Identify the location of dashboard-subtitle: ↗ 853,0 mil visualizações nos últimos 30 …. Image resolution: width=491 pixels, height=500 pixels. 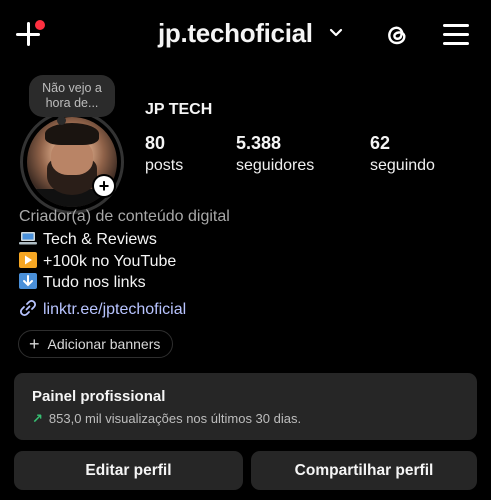
(167, 418).